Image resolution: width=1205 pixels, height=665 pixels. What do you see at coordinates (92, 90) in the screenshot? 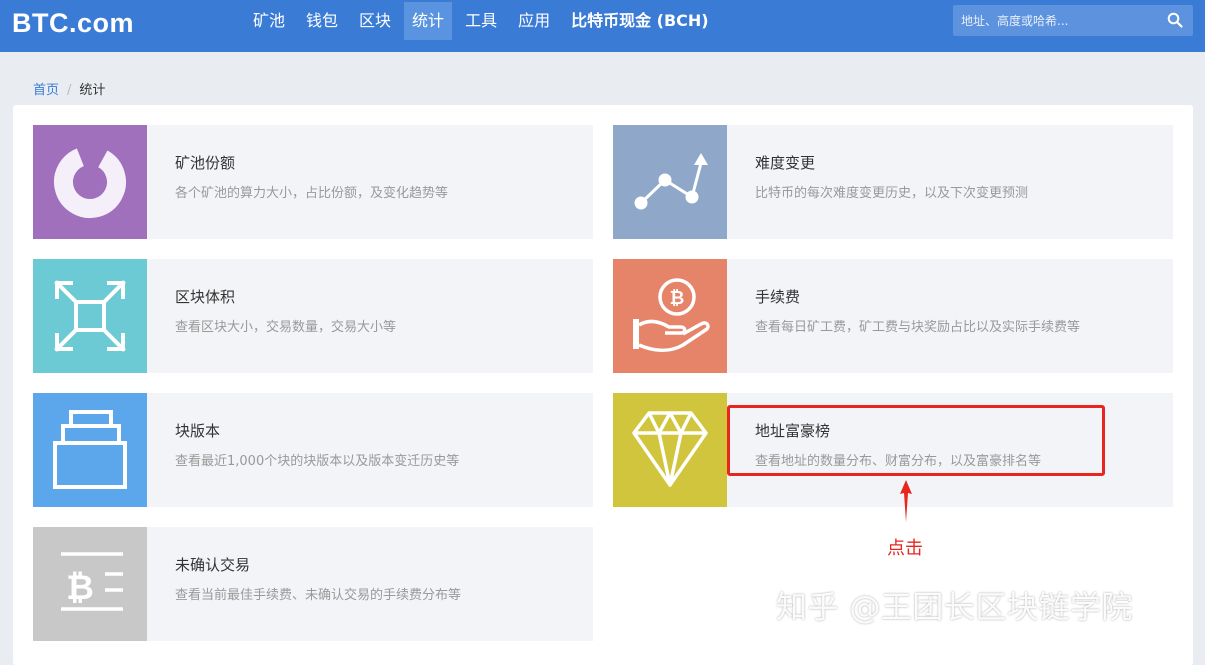
I see `breadcrumb-current: 统计` at bounding box center [92, 90].